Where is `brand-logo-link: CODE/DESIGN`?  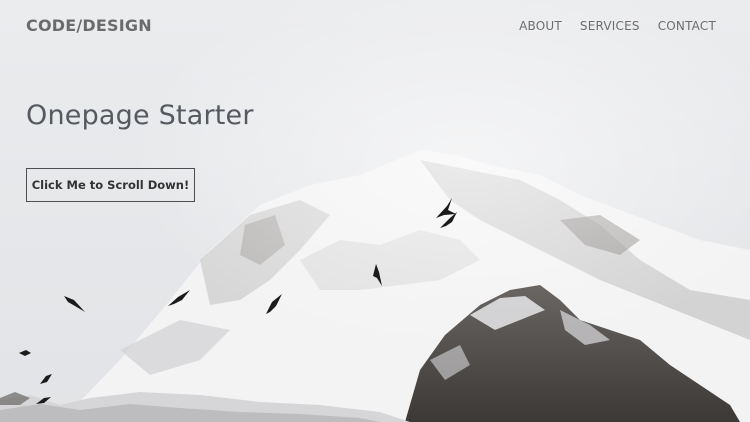
brand-logo-link: CODE/DESIGN is located at coordinates (89, 25).